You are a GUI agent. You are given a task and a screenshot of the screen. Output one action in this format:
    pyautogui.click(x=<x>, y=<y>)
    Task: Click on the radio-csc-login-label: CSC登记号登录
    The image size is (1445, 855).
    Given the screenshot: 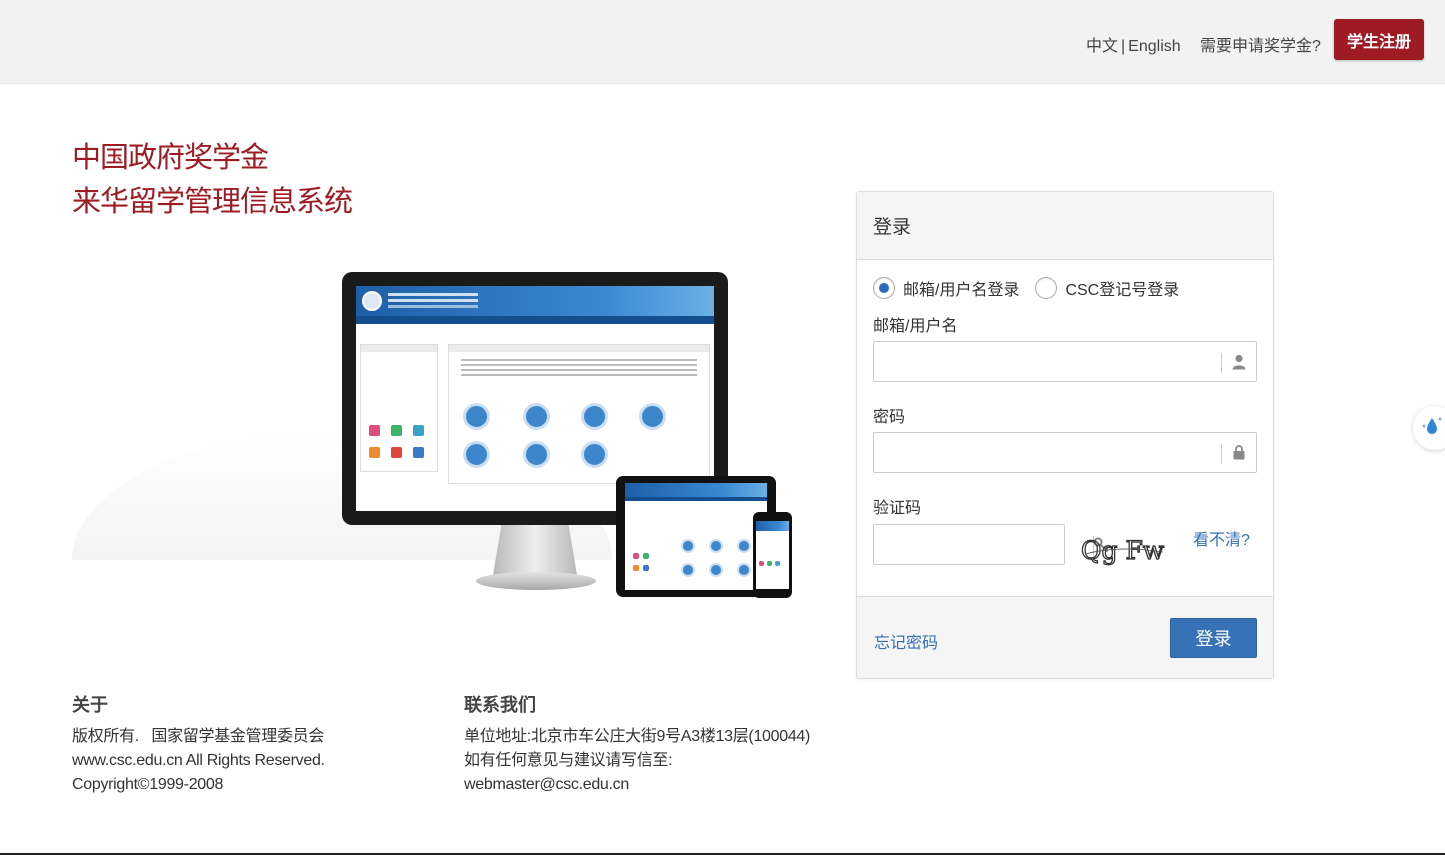 What is the action you would take?
    pyautogui.click(x=1122, y=290)
    